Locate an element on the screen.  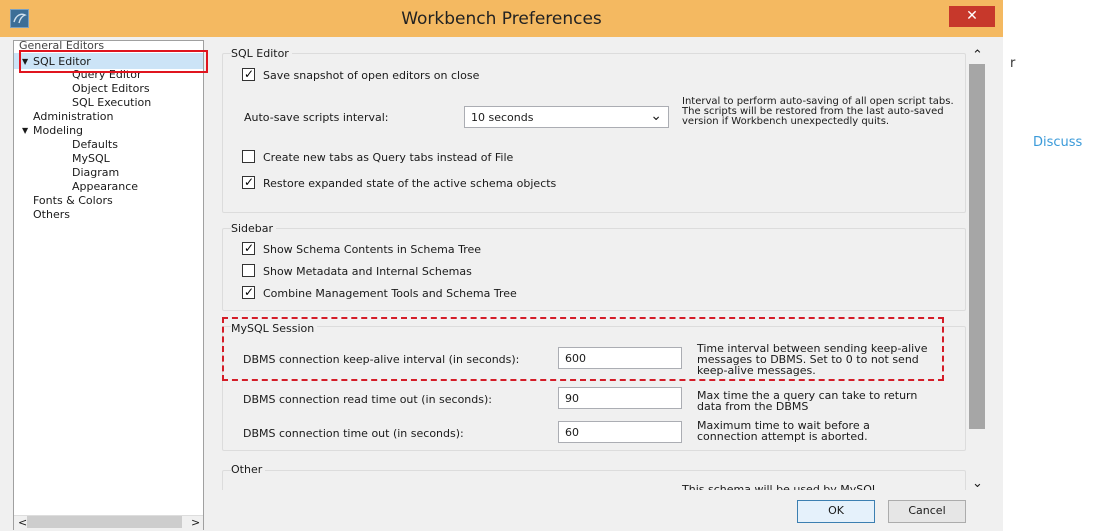
chevron-down-icon: ⌄ is located at coordinates (656, 116).